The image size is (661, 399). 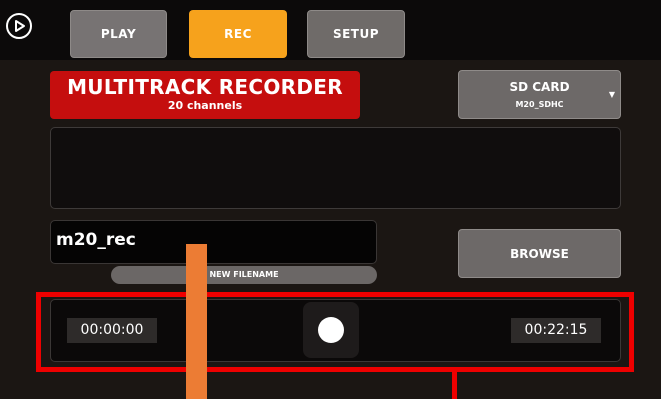 I want to click on sd-card-device: M20_SDHC, so click(x=539, y=104).